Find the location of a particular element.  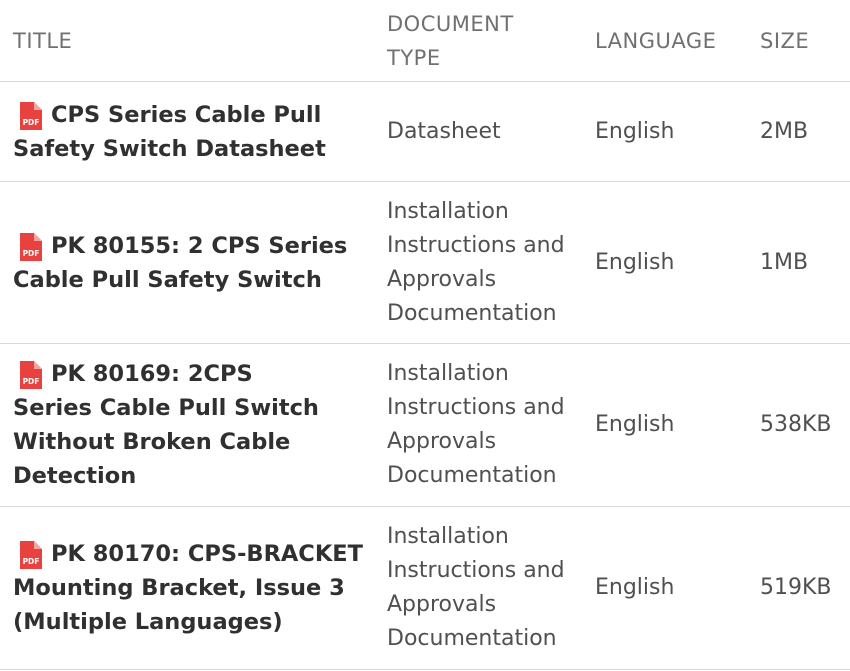

size-cell: 2MB is located at coordinates (784, 131).